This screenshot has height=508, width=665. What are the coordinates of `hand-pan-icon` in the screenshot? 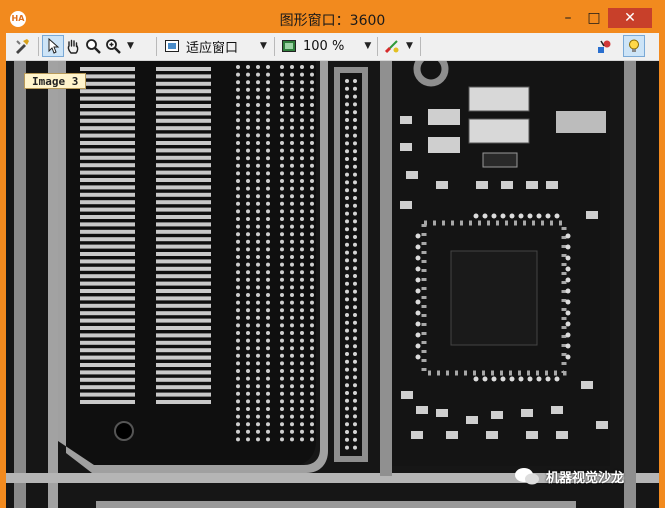 It's located at (73, 46).